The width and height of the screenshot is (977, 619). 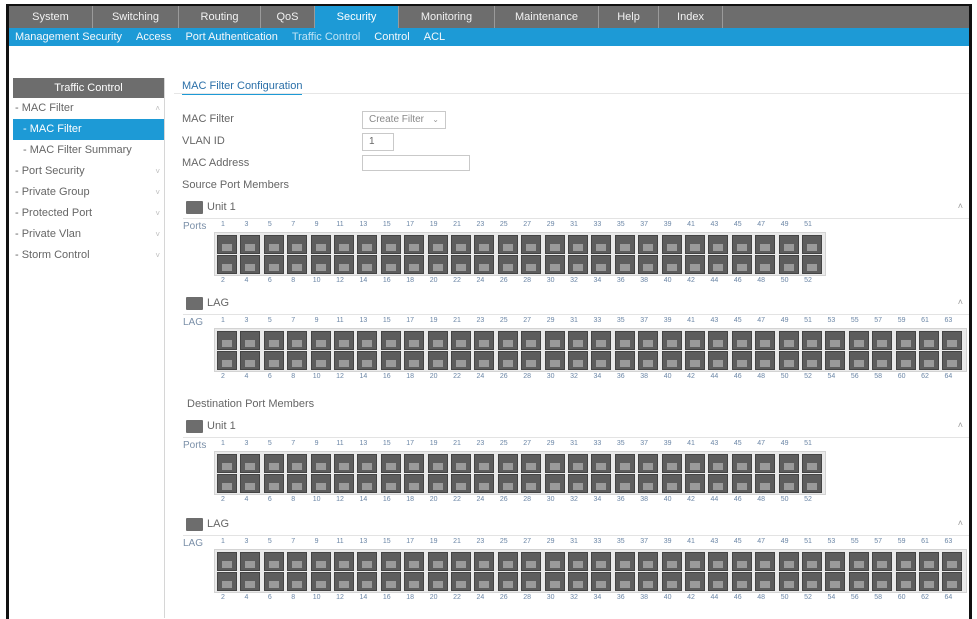 I want to click on vlan-id-input: 1, so click(x=378, y=142).